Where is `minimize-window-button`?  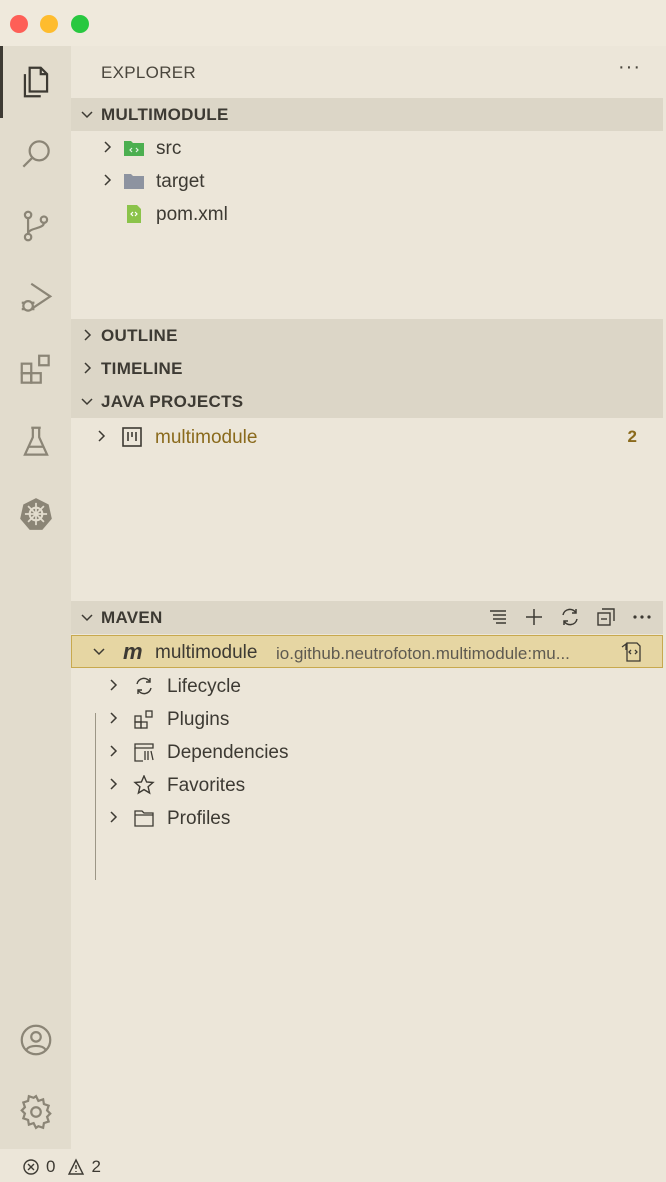 minimize-window-button is located at coordinates (49, 24).